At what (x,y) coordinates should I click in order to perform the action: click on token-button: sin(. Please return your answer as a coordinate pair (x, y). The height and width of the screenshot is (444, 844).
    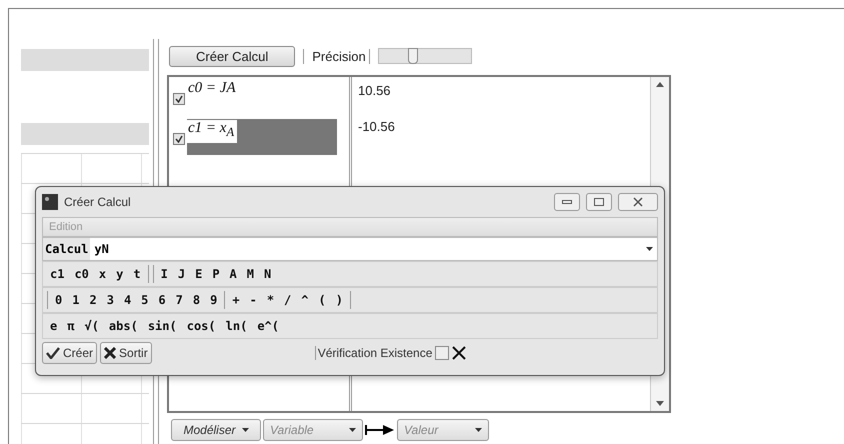
    Looking at the image, I should click on (162, 326).